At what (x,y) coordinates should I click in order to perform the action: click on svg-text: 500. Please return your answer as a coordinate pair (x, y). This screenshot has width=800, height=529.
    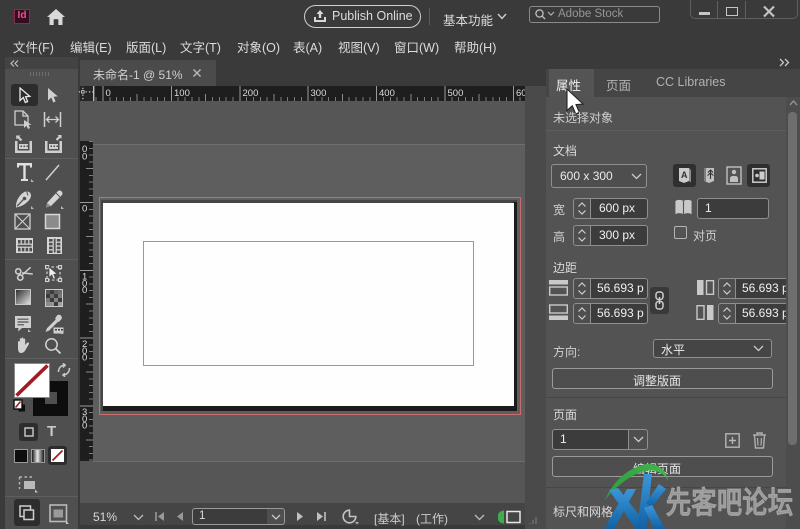
    Looking at the image, I should click on (456, 93).